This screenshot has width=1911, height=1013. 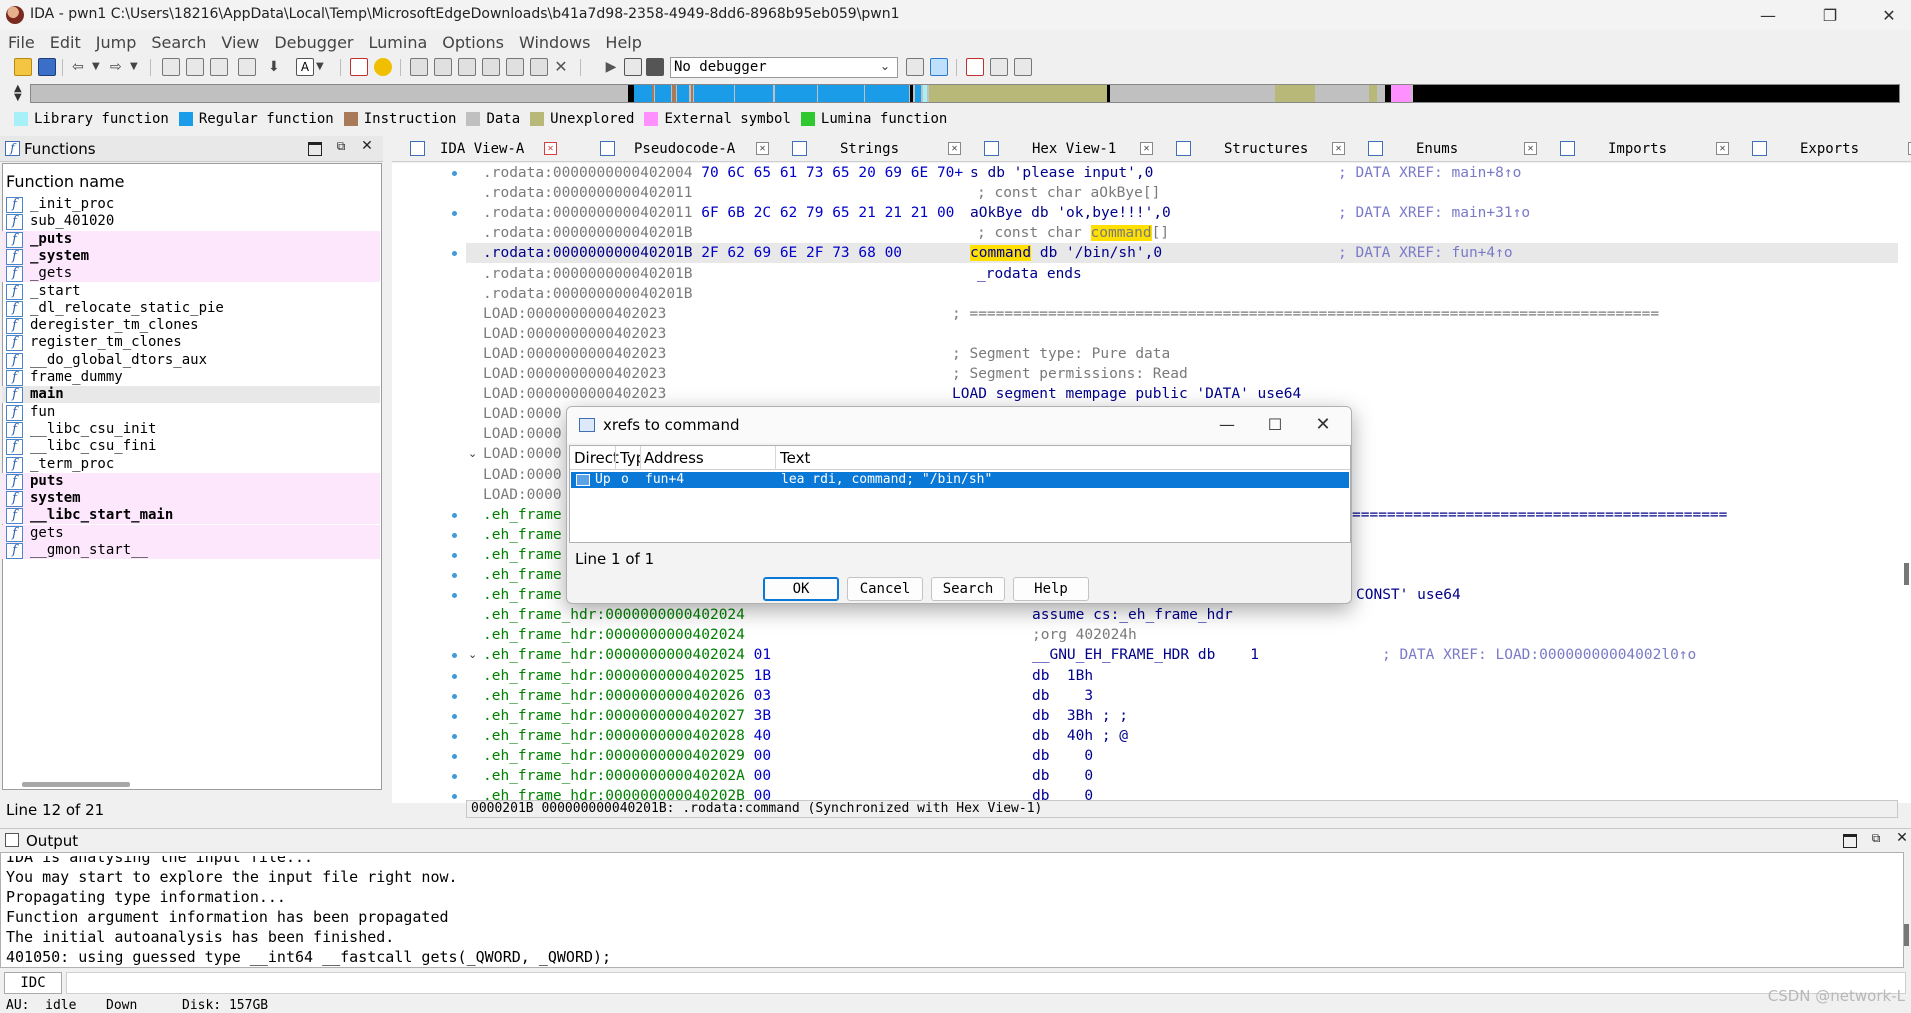 What do you see at coordinates (116, 42) in the screenshot?
I see `menu-jump: Jump` at bounding box center [116, 42].